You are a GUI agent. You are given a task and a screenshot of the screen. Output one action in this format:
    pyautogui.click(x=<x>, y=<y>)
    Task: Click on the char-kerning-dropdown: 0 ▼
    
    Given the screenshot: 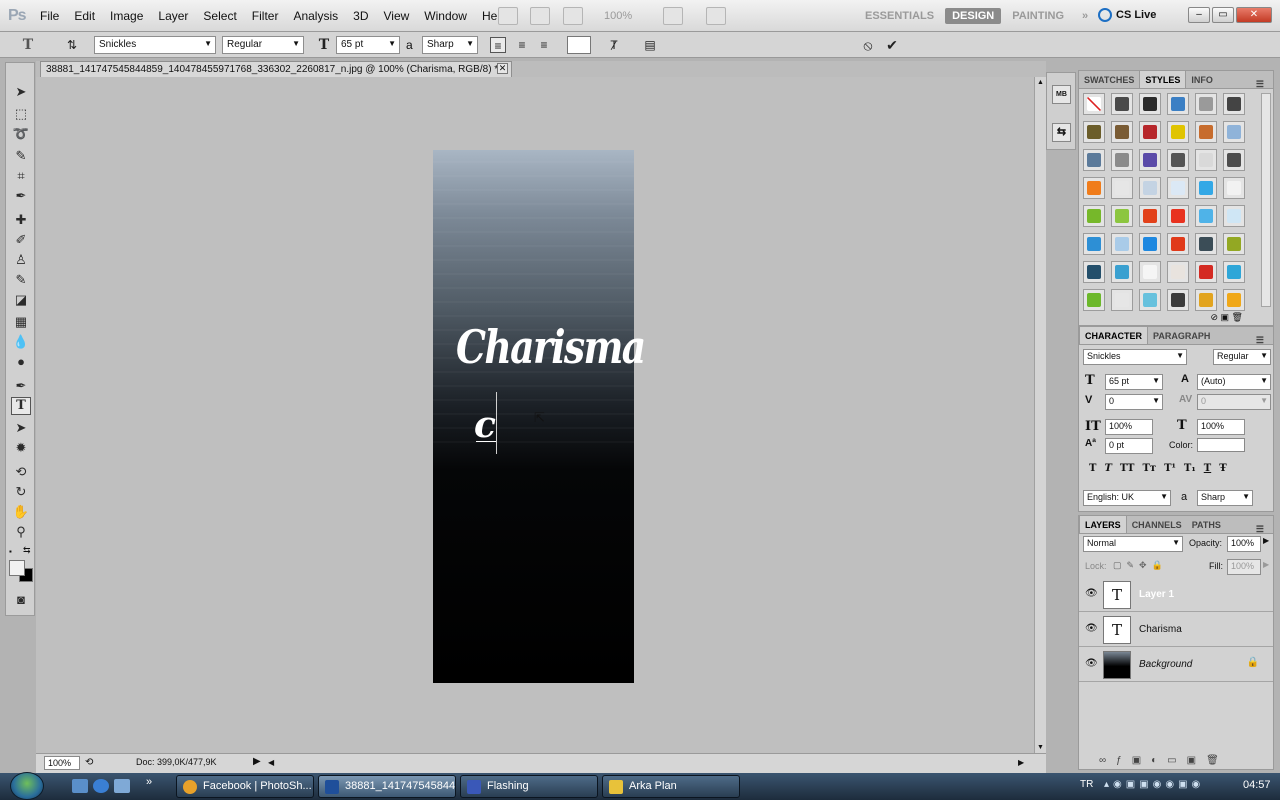 What is the action you would take?
    pyautogui.click(x=1134, y=402)
    